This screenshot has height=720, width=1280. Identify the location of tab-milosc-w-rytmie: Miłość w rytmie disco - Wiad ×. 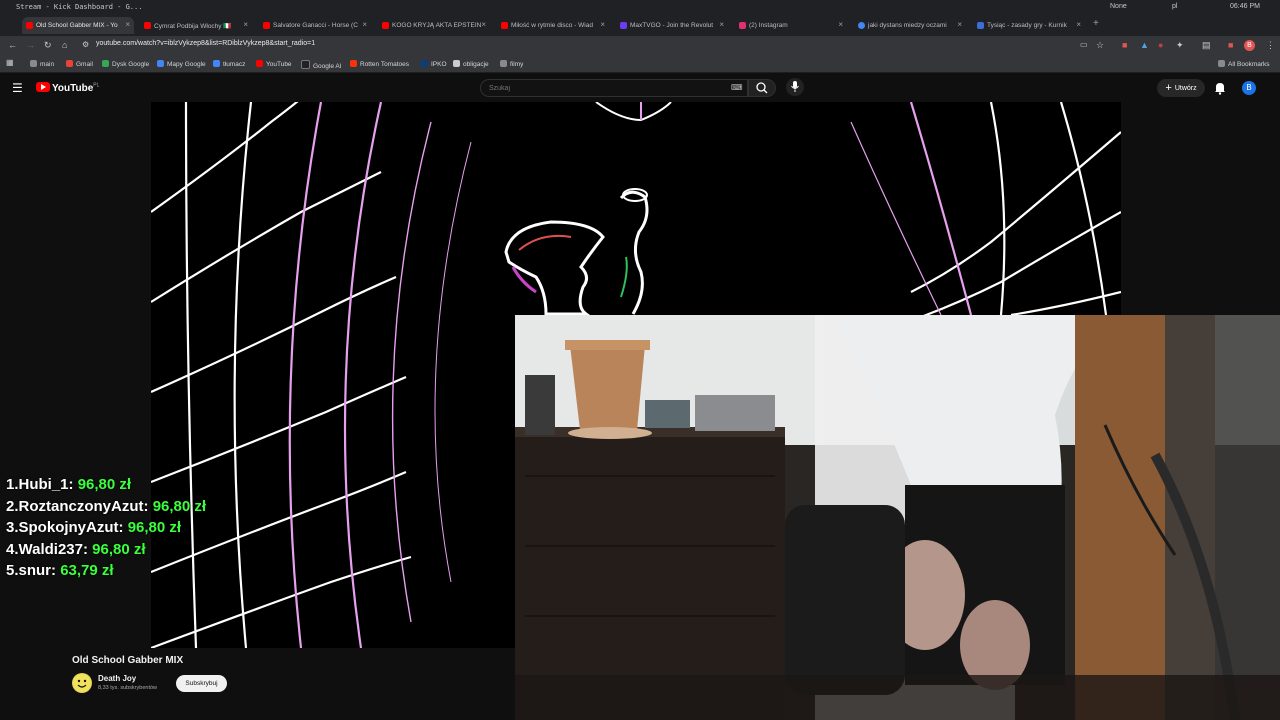
(553, 25).